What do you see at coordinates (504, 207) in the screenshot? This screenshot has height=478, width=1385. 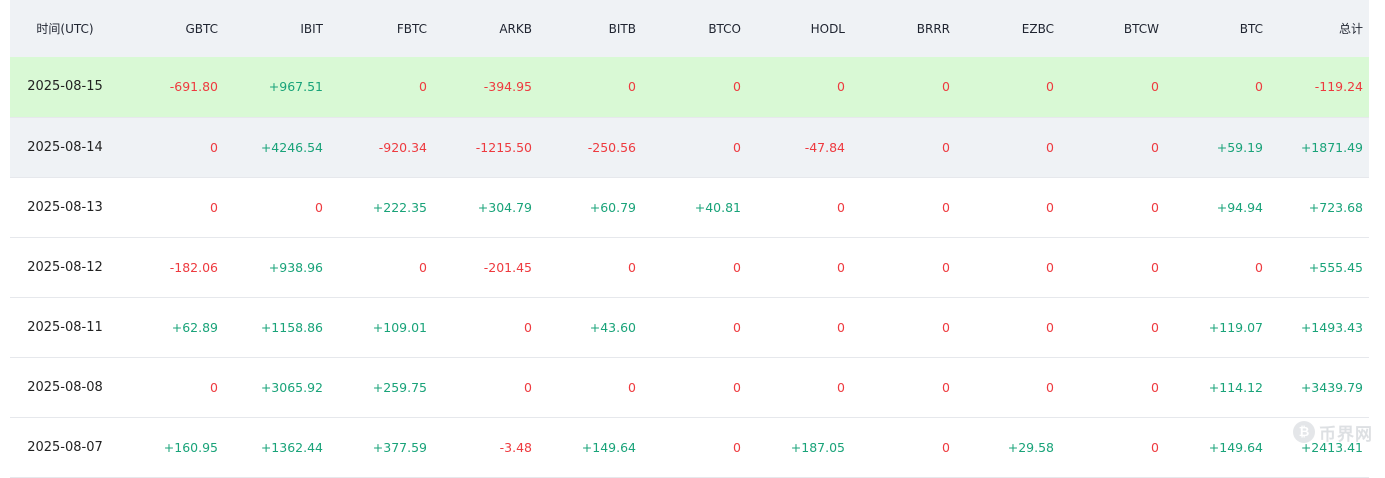 I see `cell-arkb: +304.79` at bounding box center [504, 207].